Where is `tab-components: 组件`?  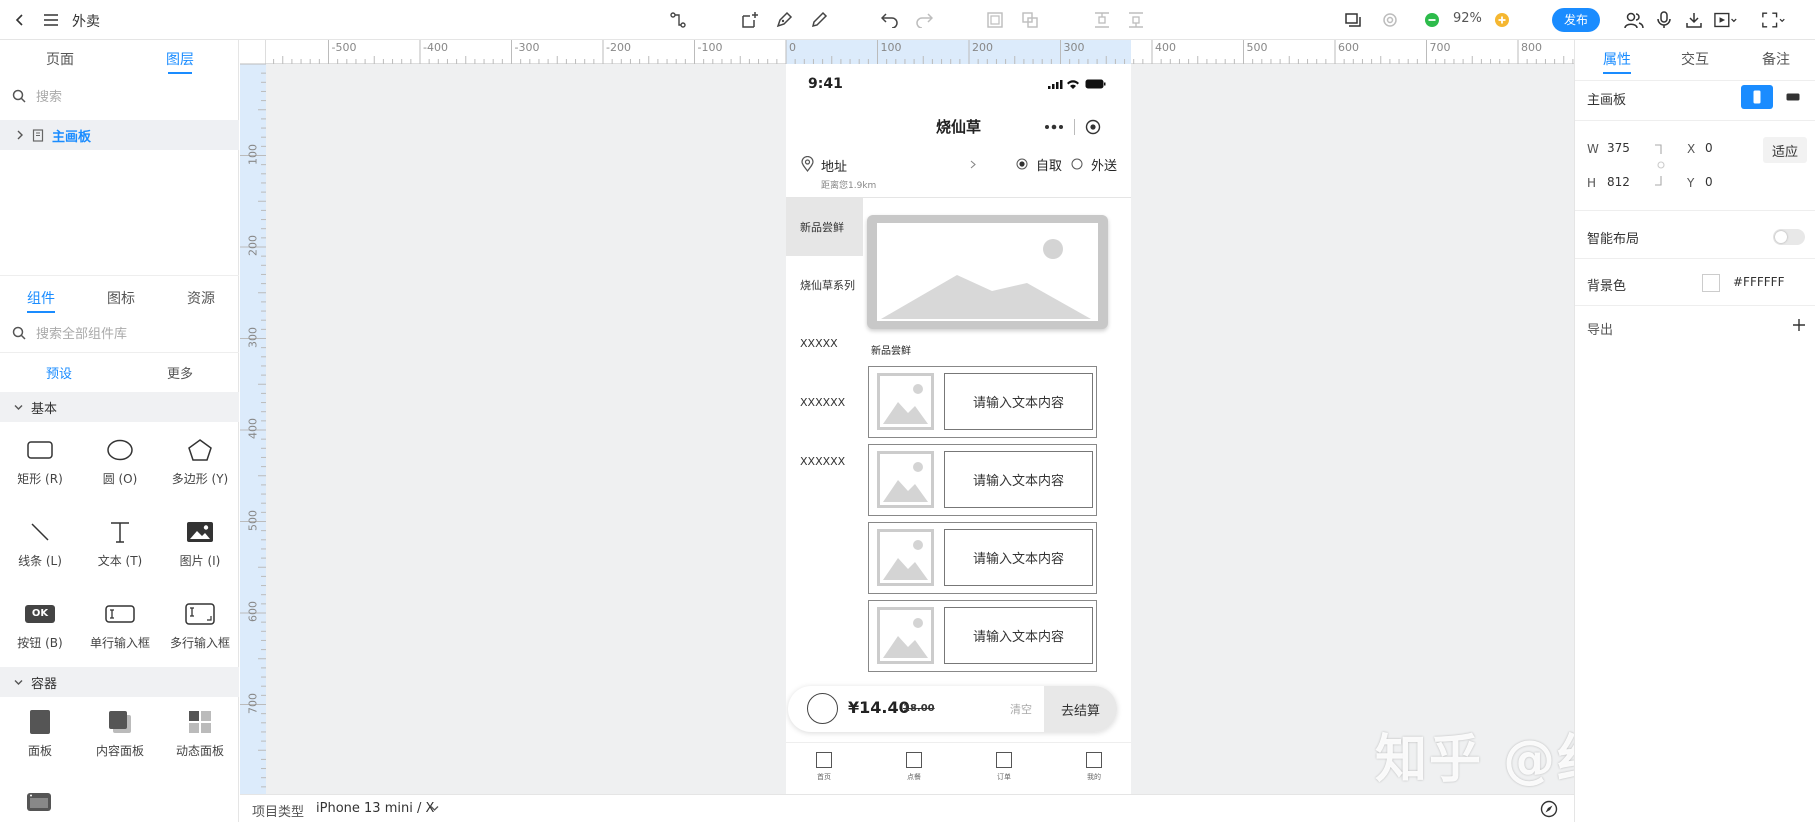
tab-components: 组件 is located at coordinates (41, 298).